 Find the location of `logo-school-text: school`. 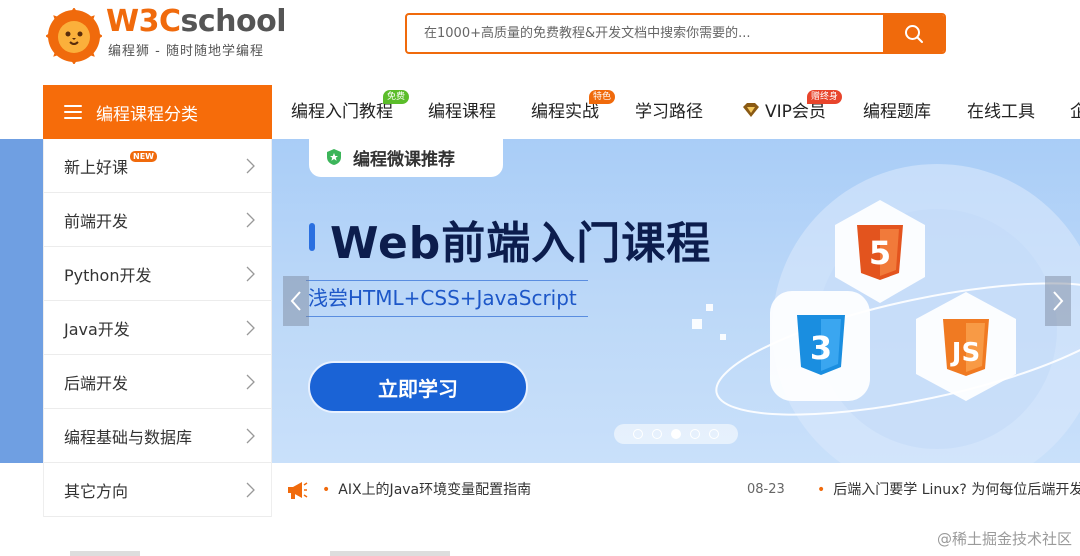

logo-school-text: school is located at coordinates (233, 21).